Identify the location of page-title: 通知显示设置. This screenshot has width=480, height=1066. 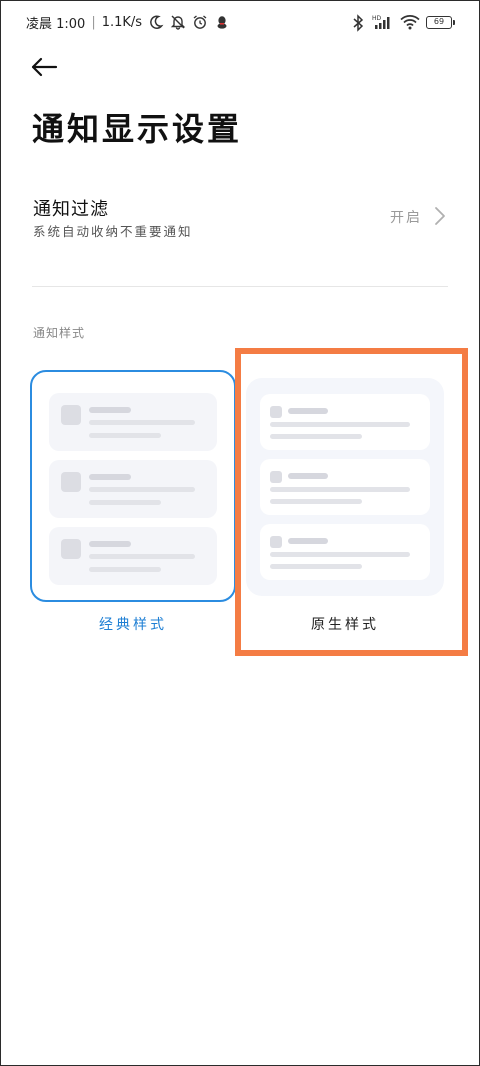
(137, 129).